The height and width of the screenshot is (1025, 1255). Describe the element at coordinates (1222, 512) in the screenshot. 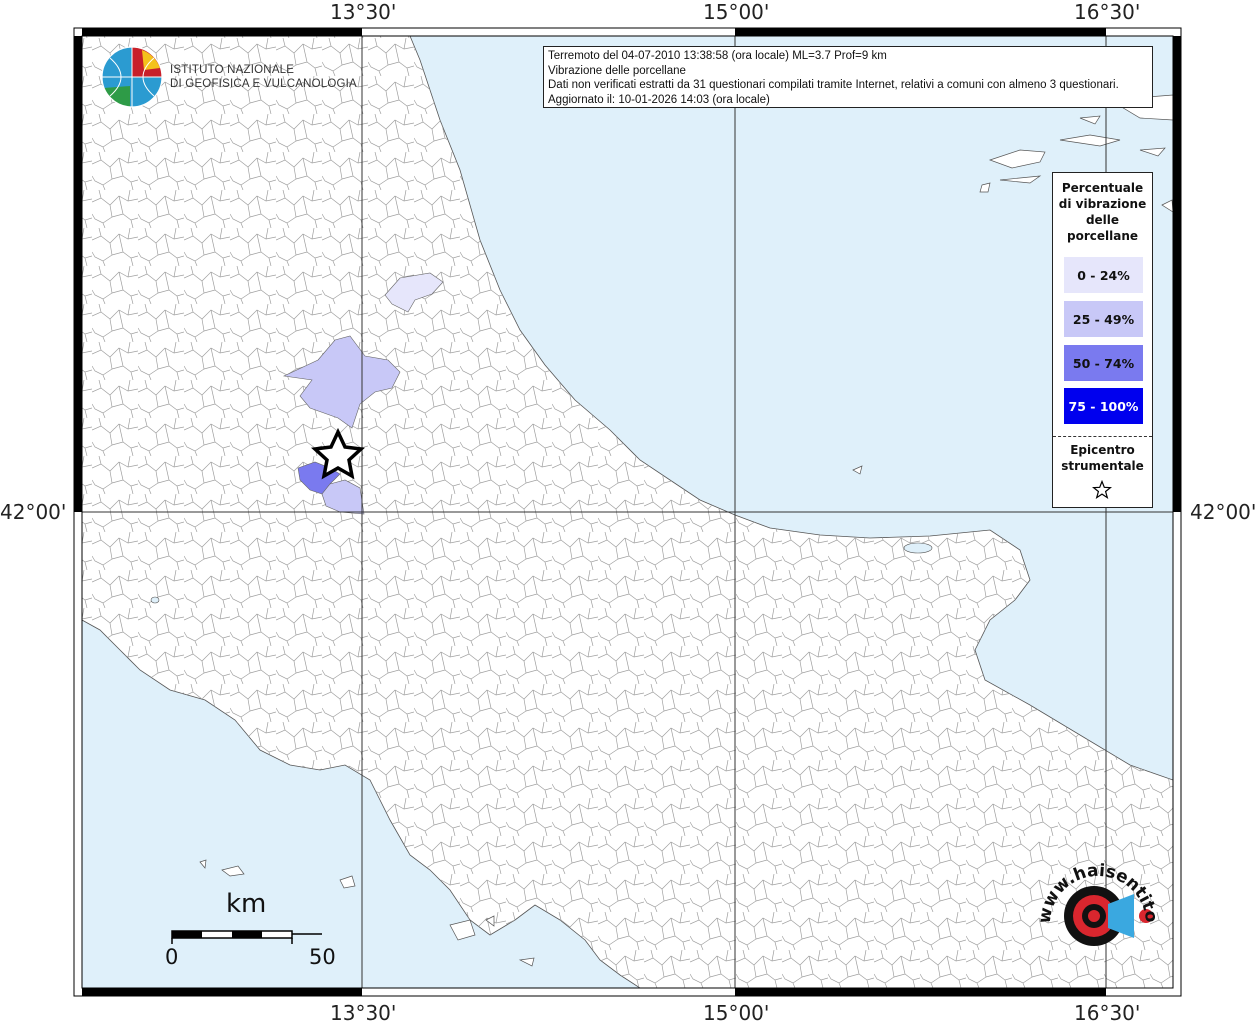

I see `lat-label-right: 42°00'` at that location.